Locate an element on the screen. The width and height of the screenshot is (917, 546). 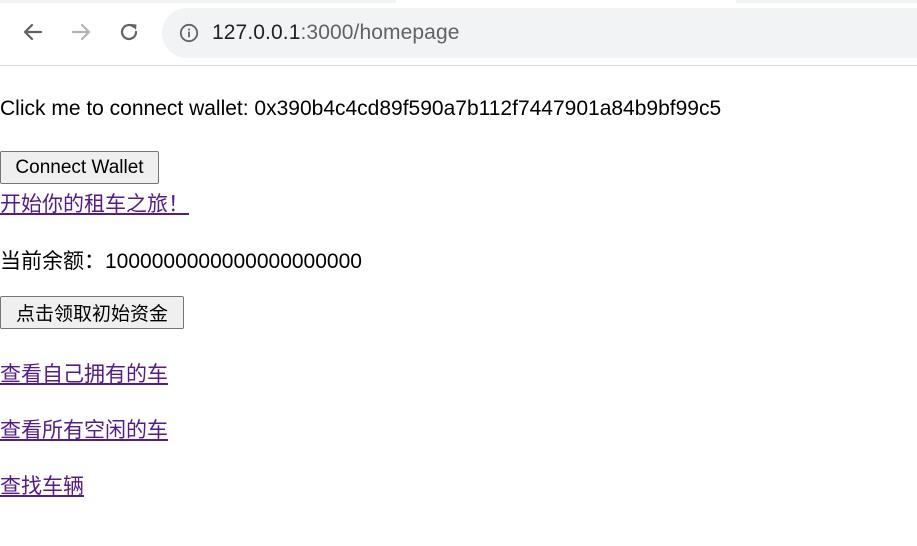
reload-button is located at coordinates (129, 32).